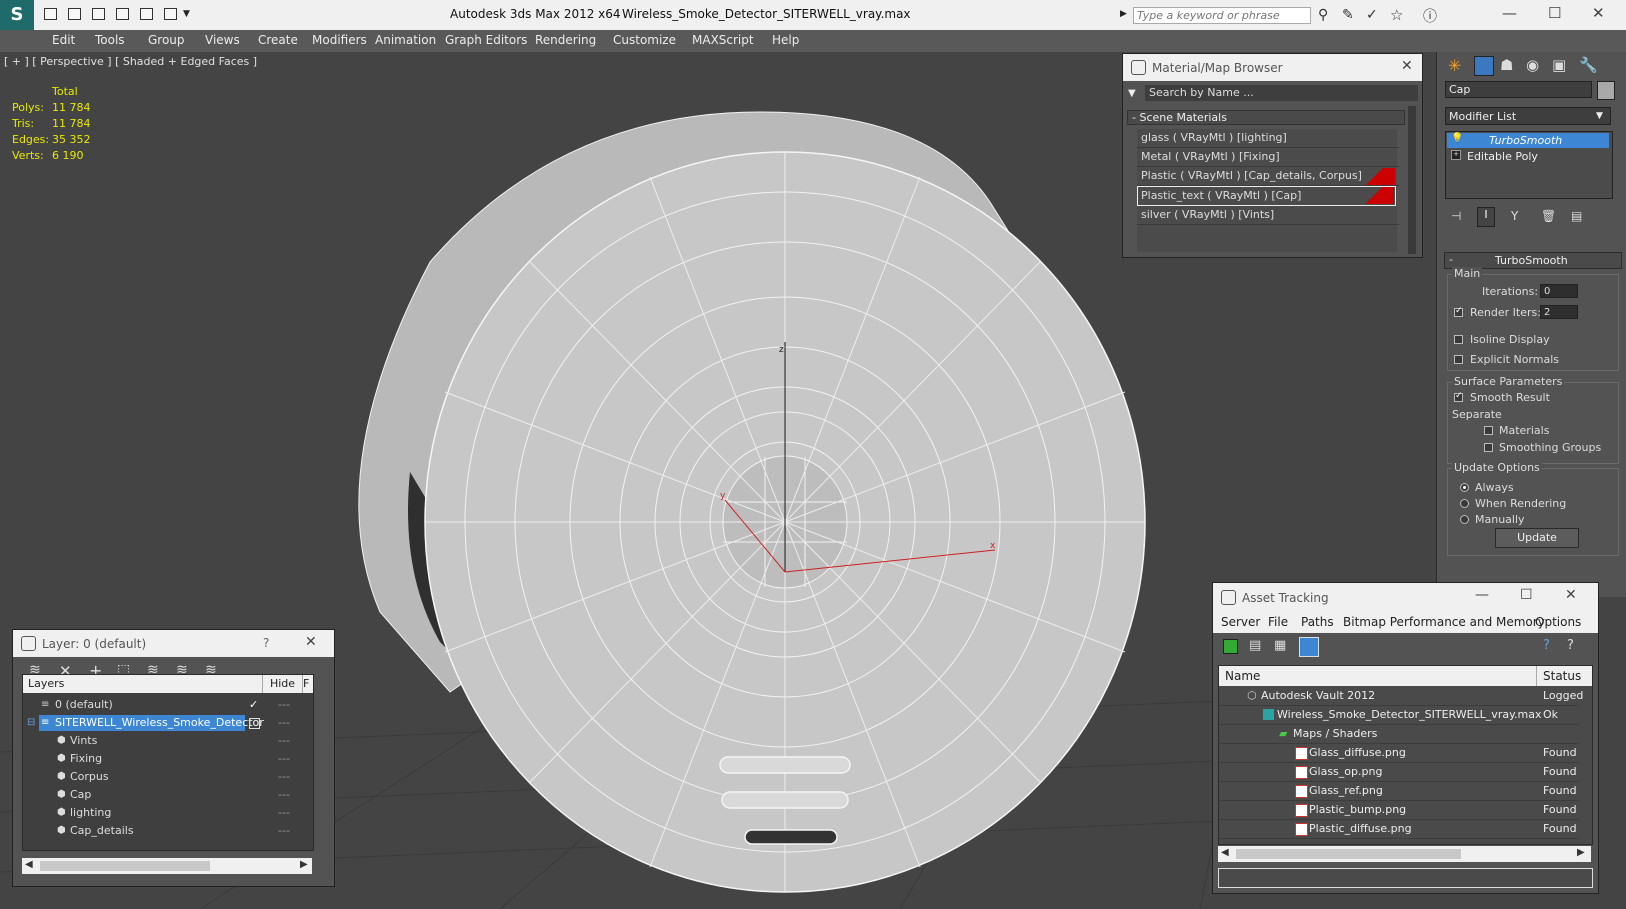 Image resolution: width=1626 pixels, height=909 pixels. What do you see at coordinates (1230, 646) in the screenshot?
I see `refresh-icon` at bounding box center [1230, 646].